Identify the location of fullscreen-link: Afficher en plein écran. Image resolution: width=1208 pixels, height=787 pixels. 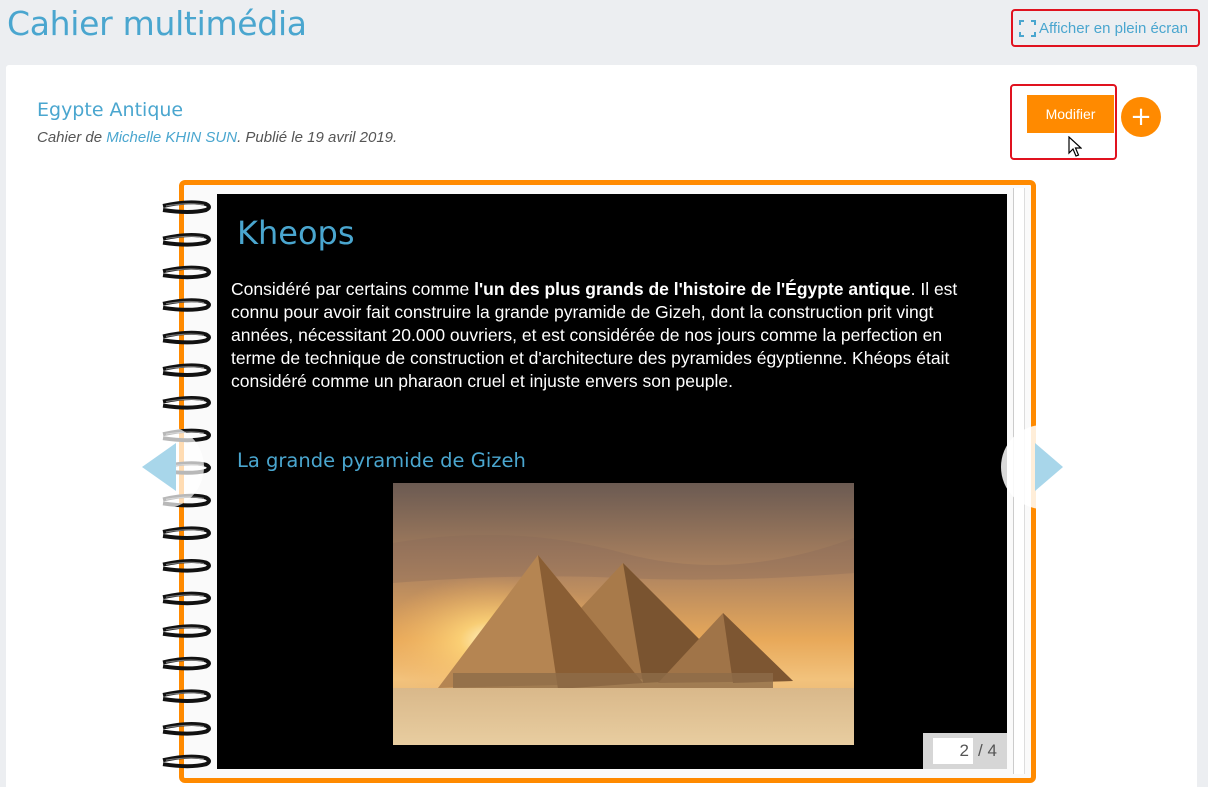
(1105, 28).